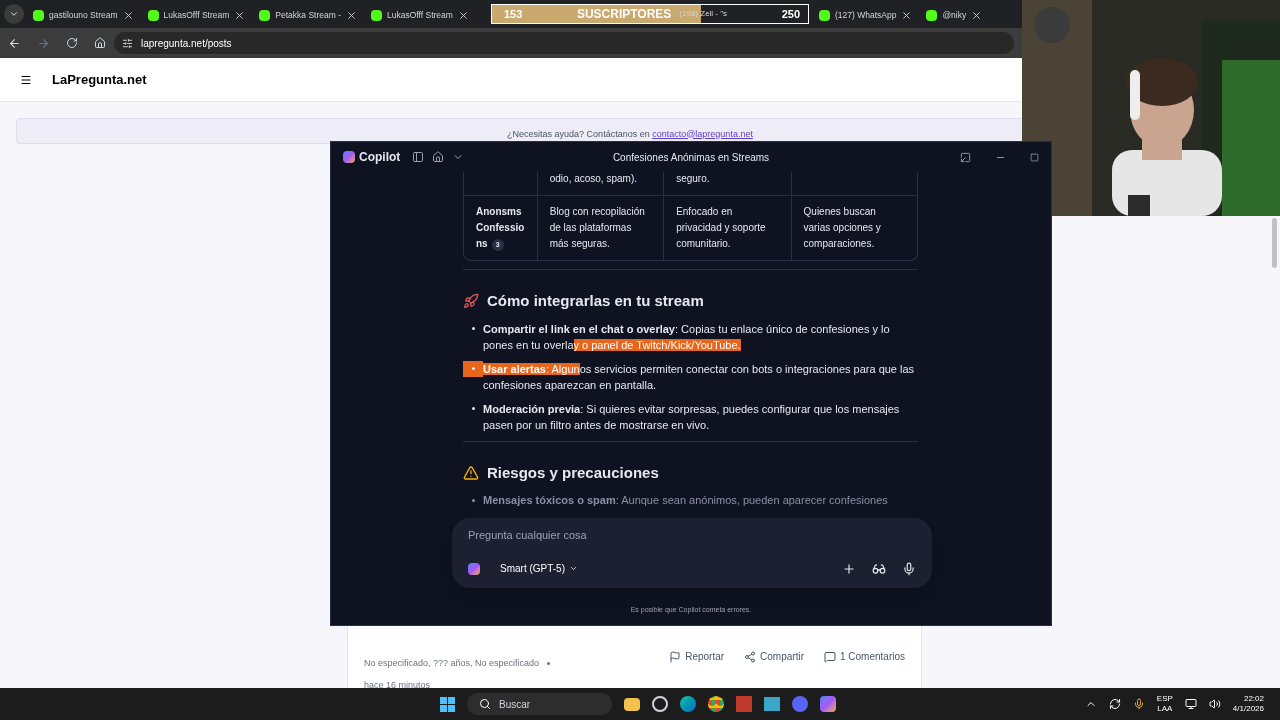  Describe the element at coordinates (675, 656) in the screenshot. I see `flag-icon` at that location.